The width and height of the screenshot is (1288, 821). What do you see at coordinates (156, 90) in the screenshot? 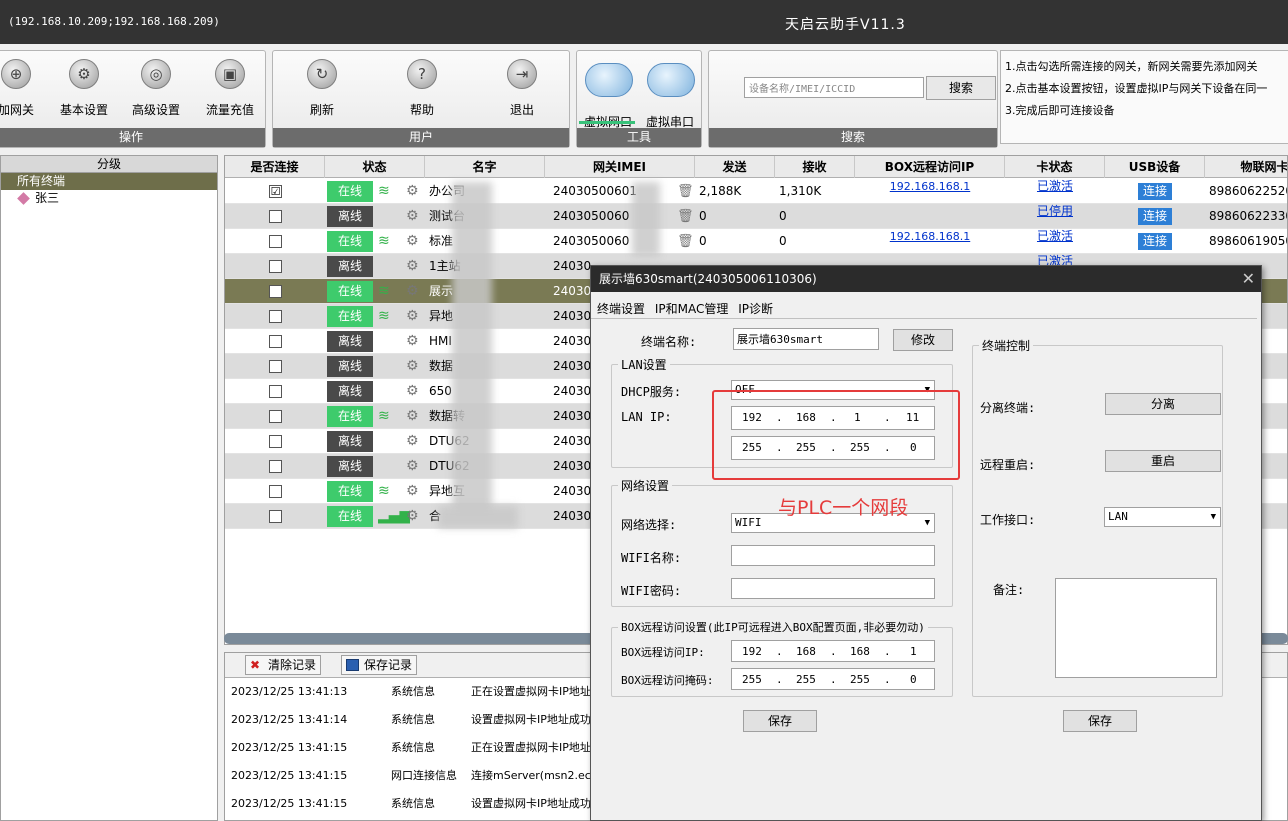
I see `advanced-settings-button: ◎ 高级设置` at bounding box center [156, 90].